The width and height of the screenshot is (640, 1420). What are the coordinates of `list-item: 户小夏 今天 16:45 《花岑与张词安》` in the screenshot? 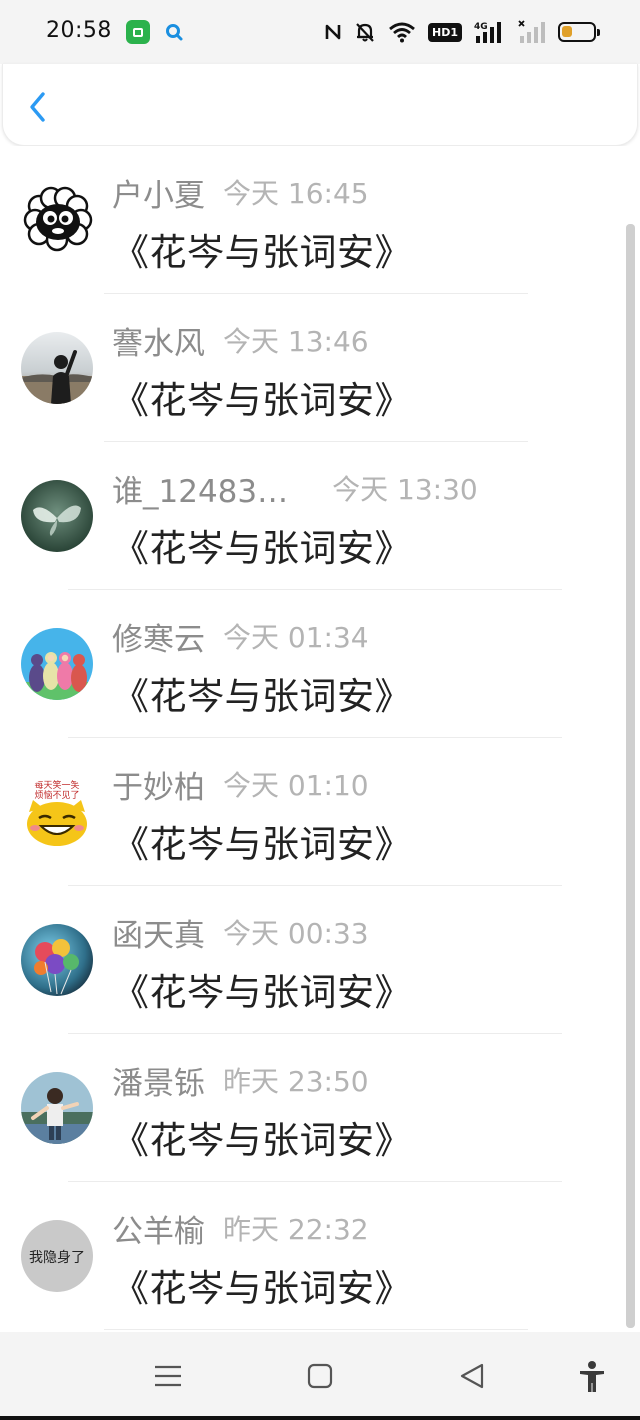 It's located at (310, 220).